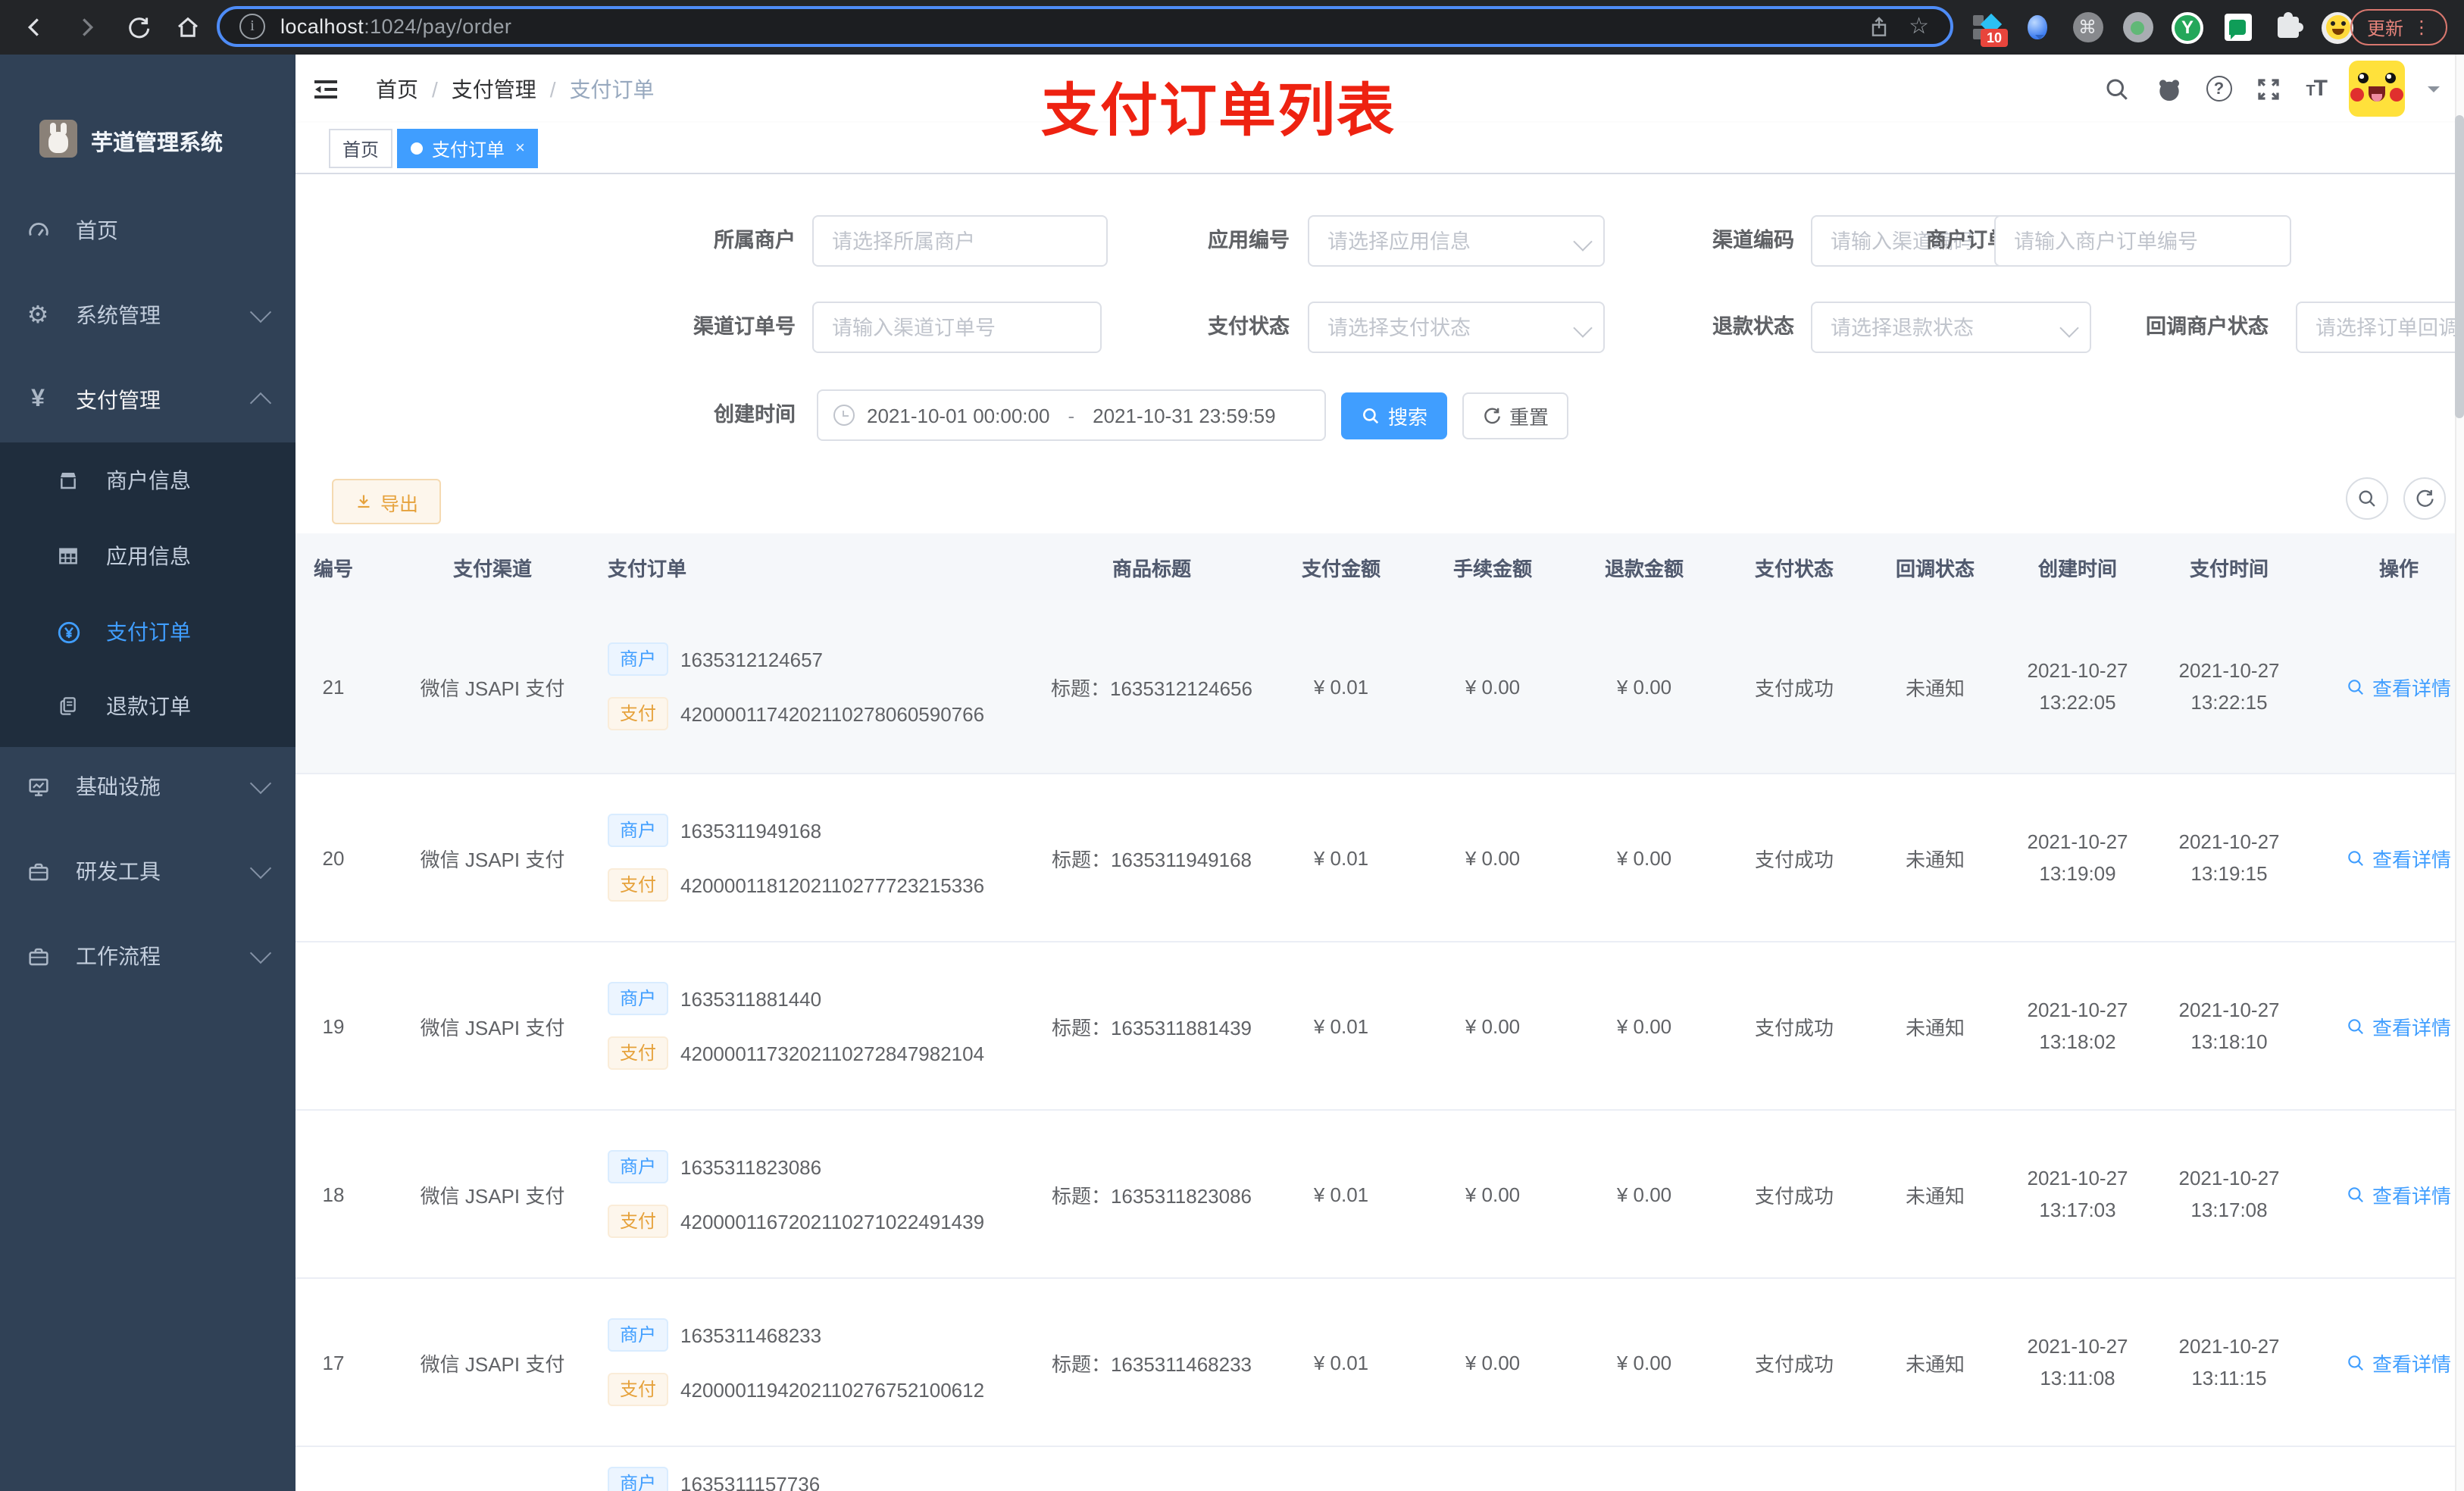 This screenshot has width=2464, height=1491. What do you see at coordinates (68, 480) in the screenshot?
I see `shop-icon` at bounding box center [68, 480].